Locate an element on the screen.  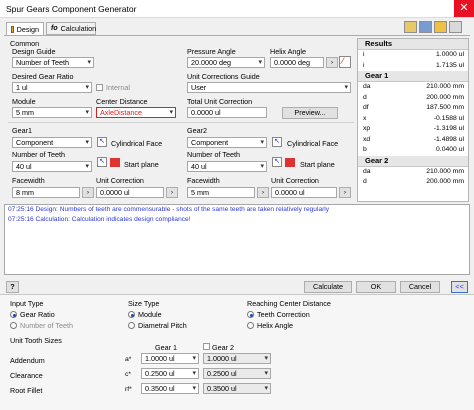
size-type-module-radio: Module is located at coordinates (145, 314).